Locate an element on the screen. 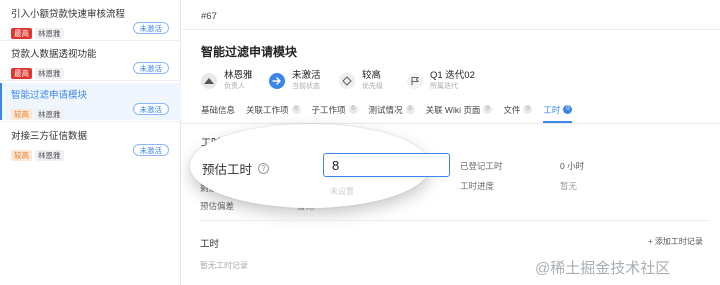 This screenshot has width=720, height=285. list-item: 对接三方征信数据 较高 林恩雅 未激活 is located at coordinates (90, 142).